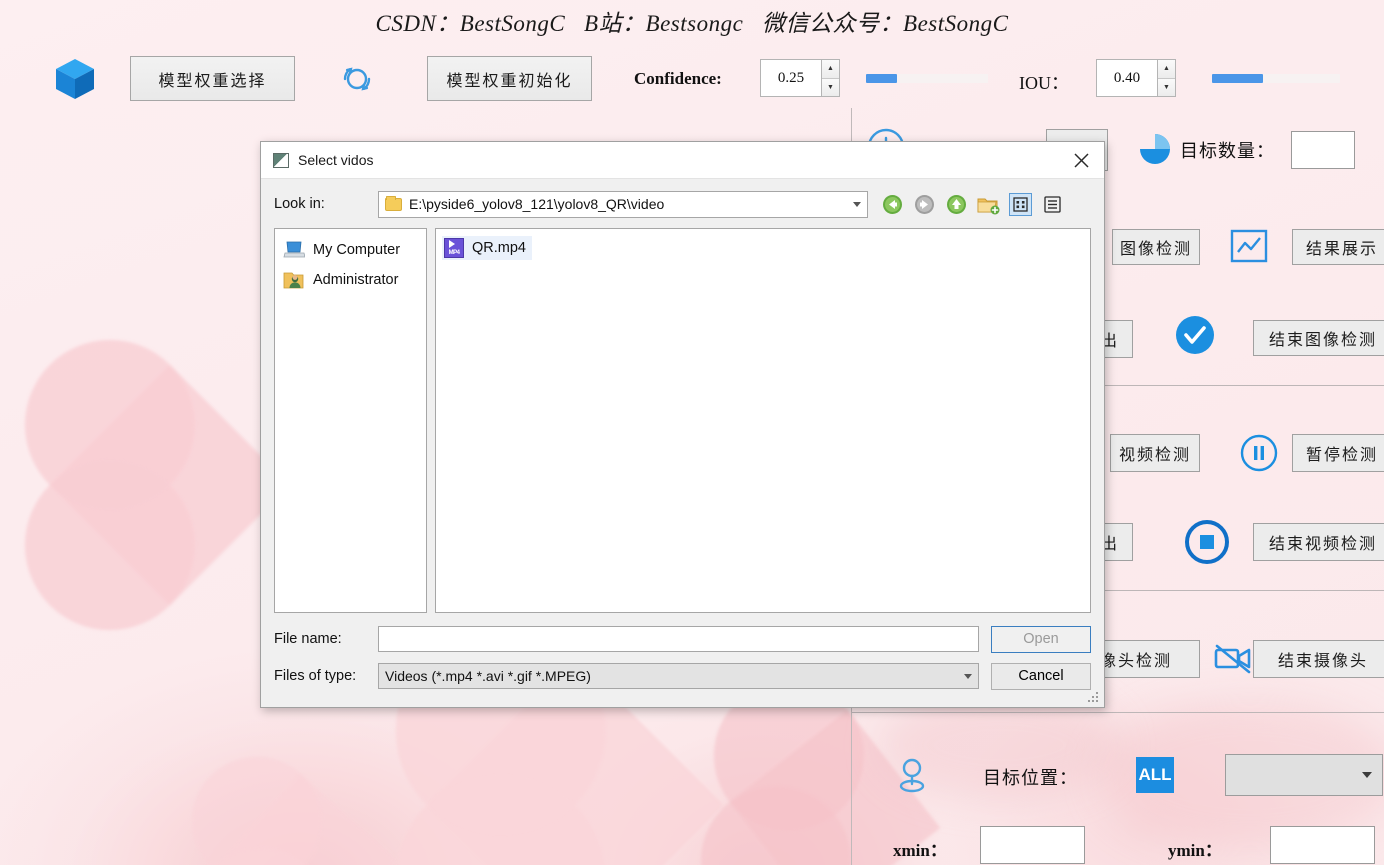 This screenshot has width=1384, height=865. What do you see at coordinates (1044, 83) in the screenshot?
I see `iou-label: IOU：` at bounding box center [1044, 83].